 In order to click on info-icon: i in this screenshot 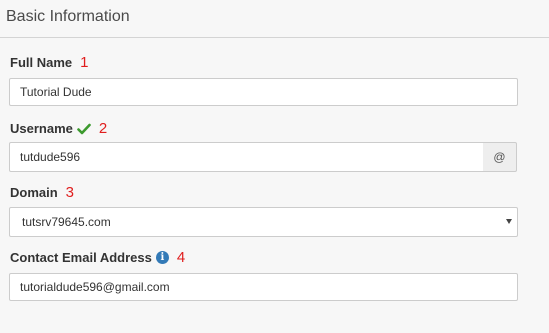, I will do `click(162, 257)`.